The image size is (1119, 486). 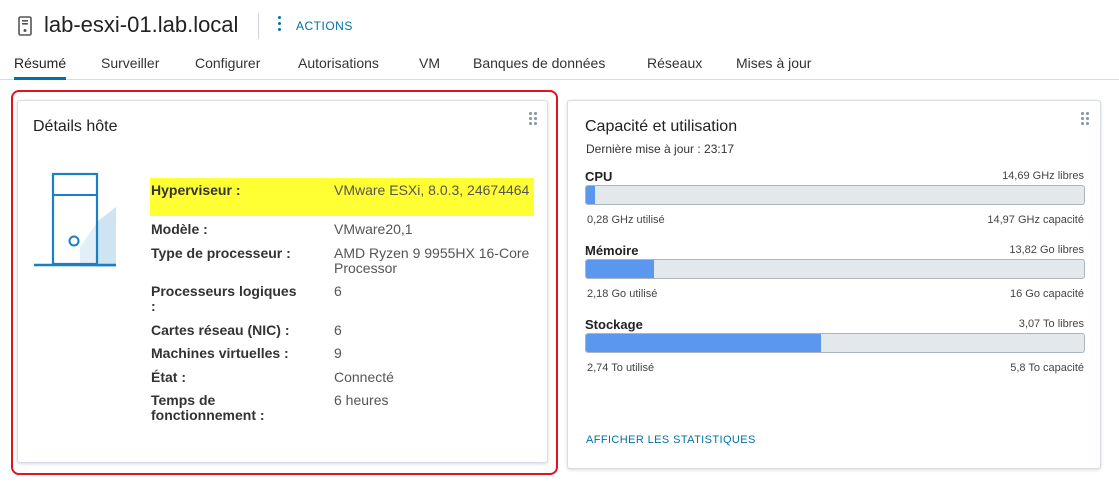 What do you see at coordinates (221, 253) in the screenshot?
I see `detail-label: Type de processeur :` at bounding box center [221, 253].